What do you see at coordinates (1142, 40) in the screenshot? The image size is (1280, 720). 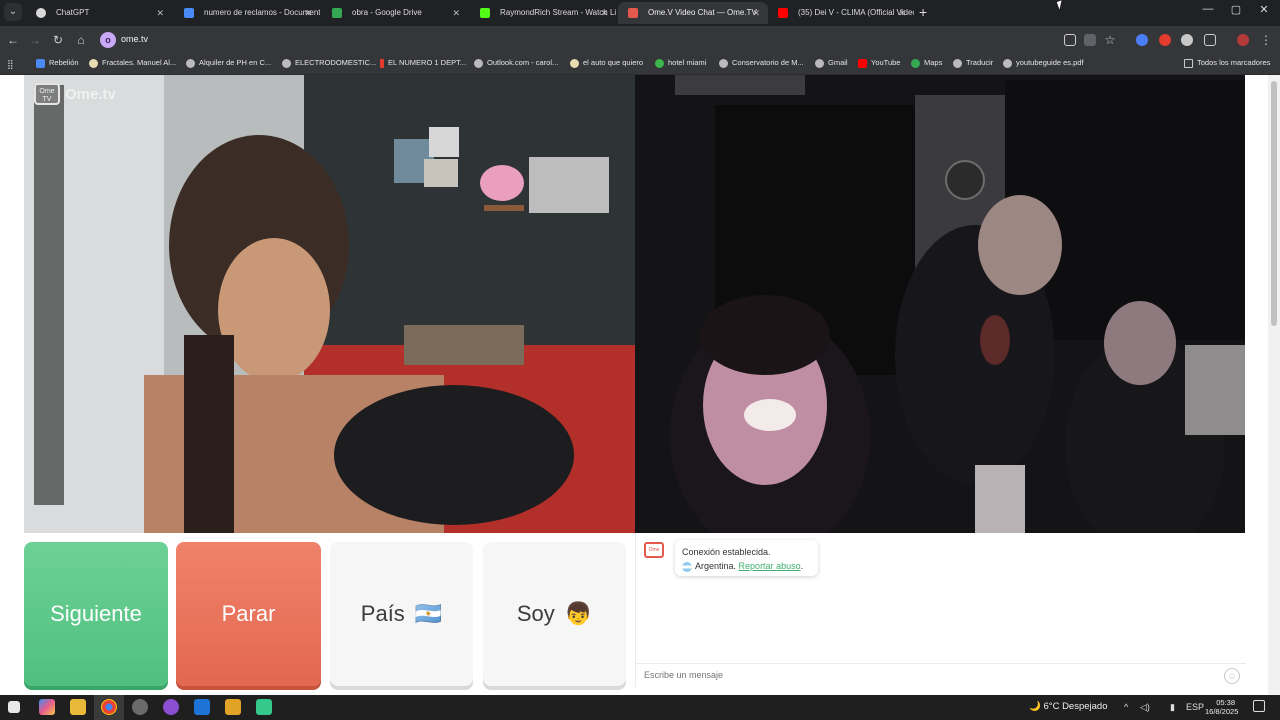 I see `extension-blue-icon` at bounding box center [1142, 40].